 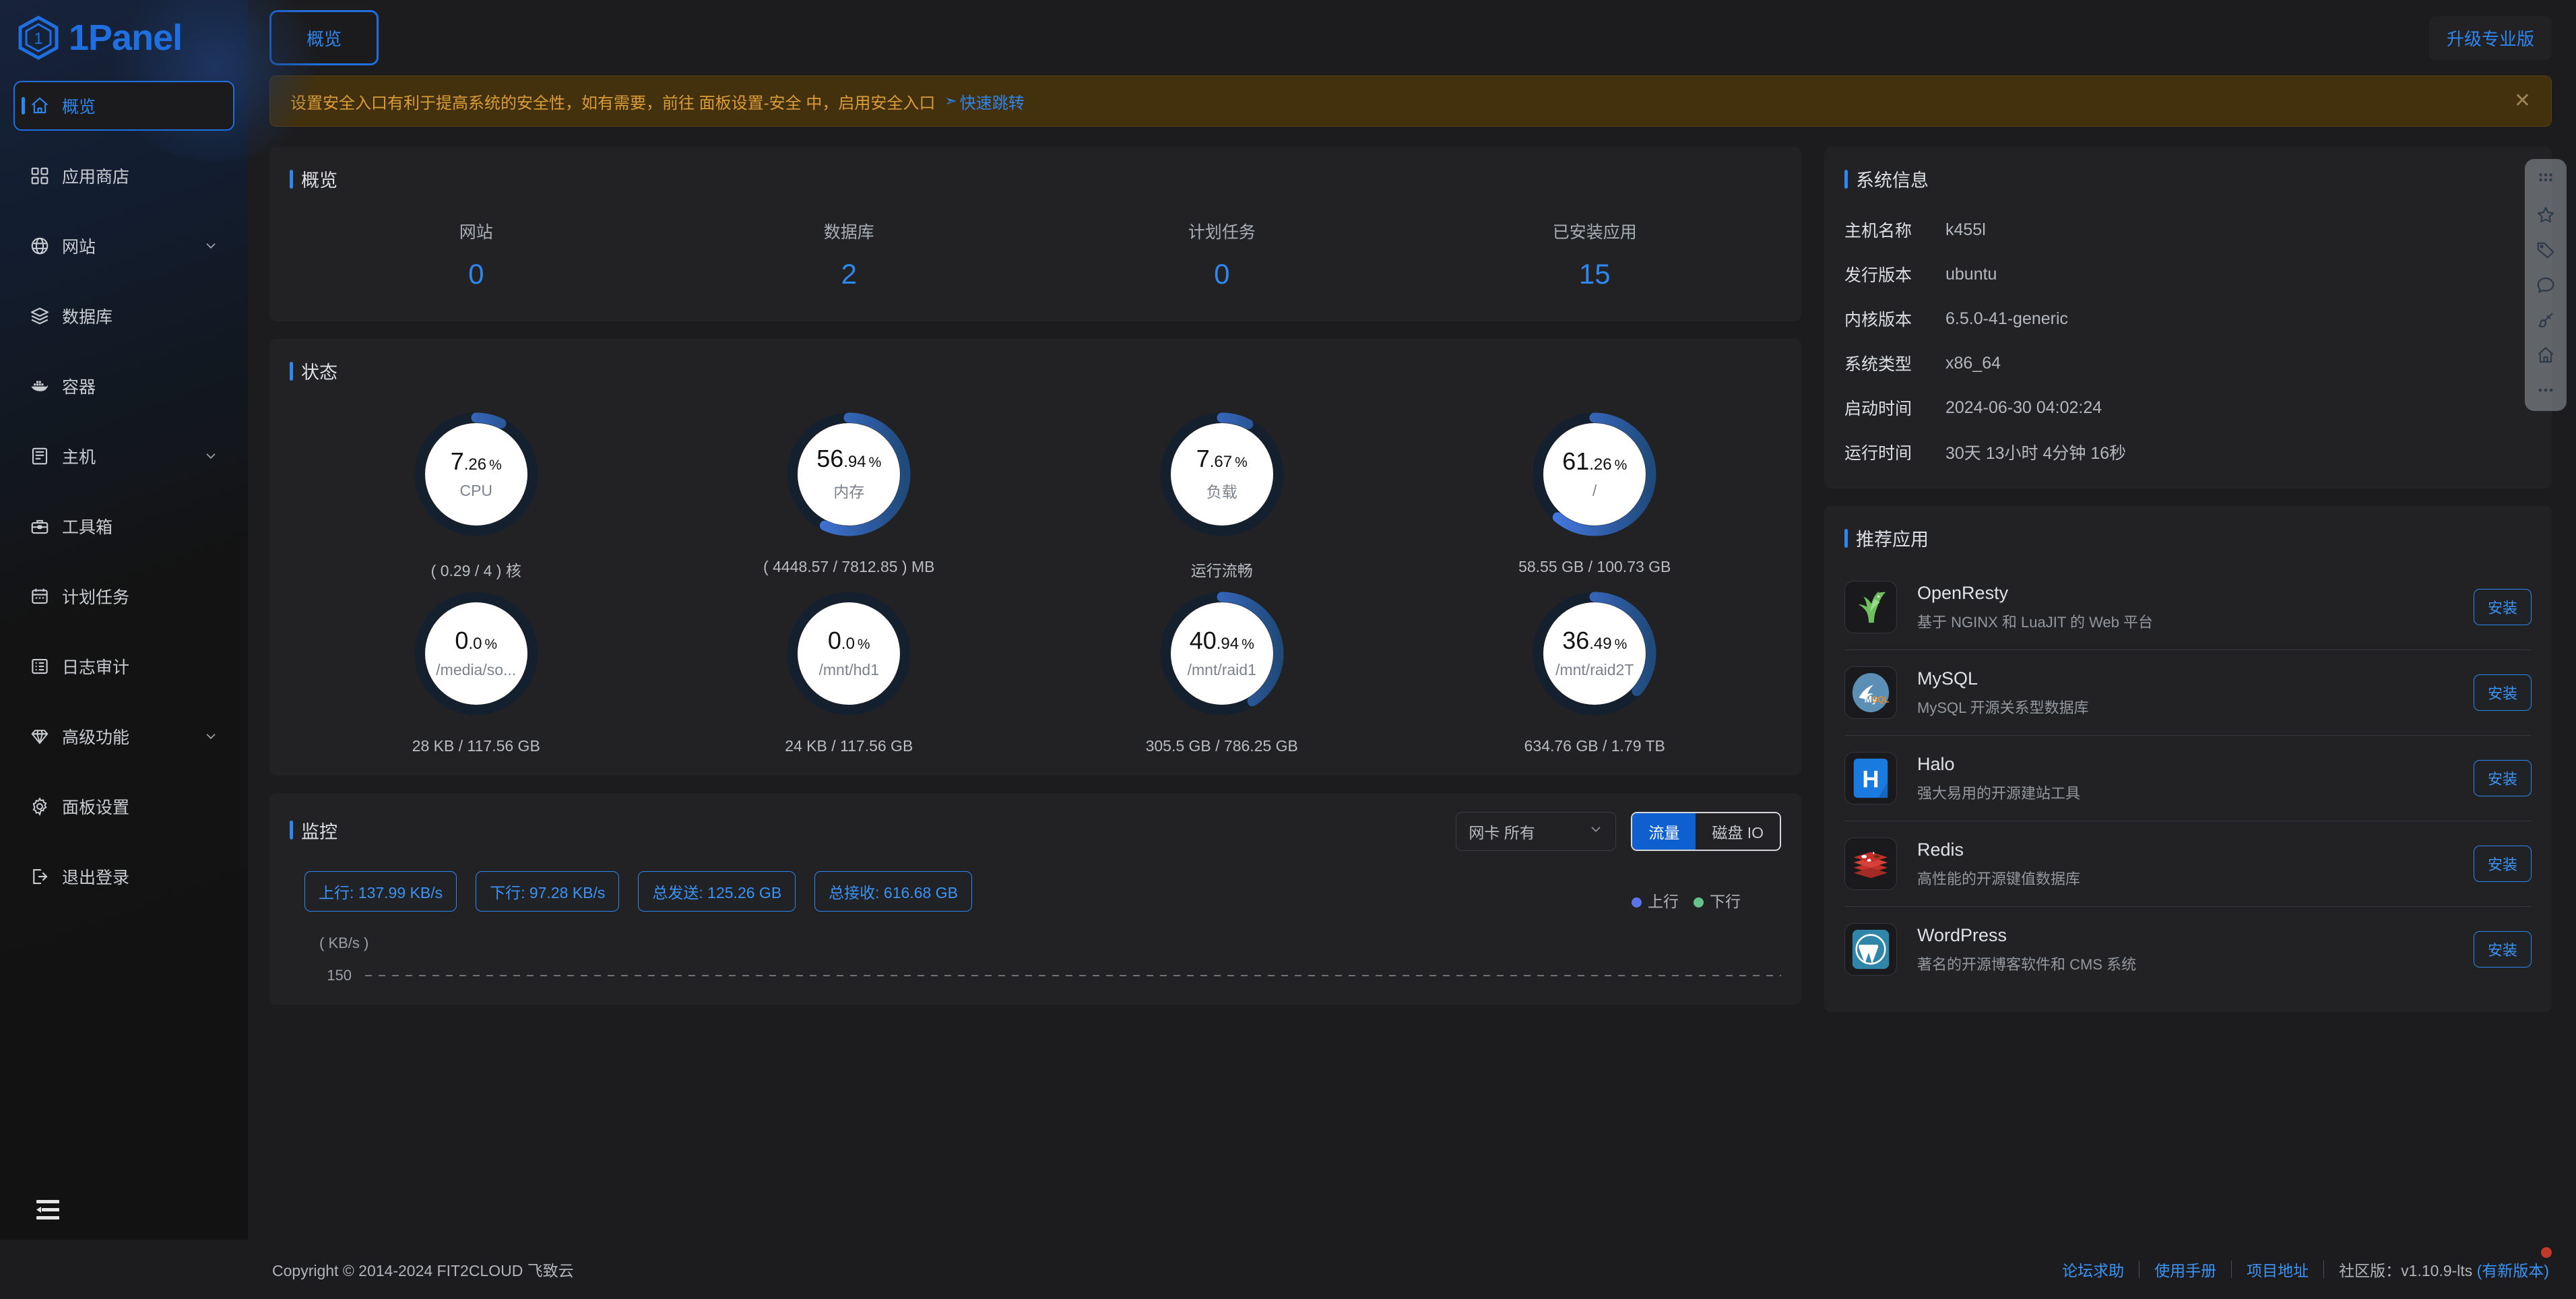 I want to click on overview-card-title: 概览, so click(x=1036, y=179).